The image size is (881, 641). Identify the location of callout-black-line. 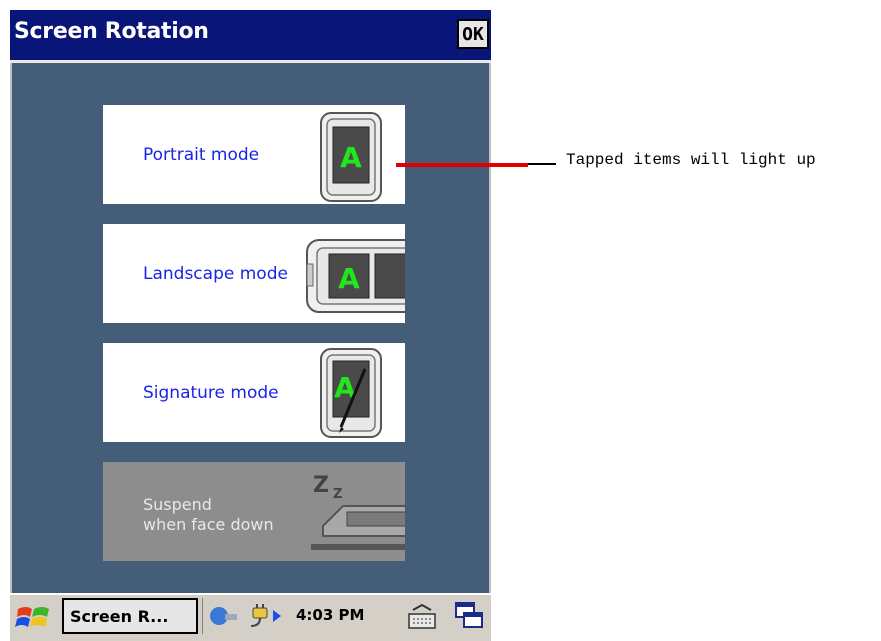
(542, 164).